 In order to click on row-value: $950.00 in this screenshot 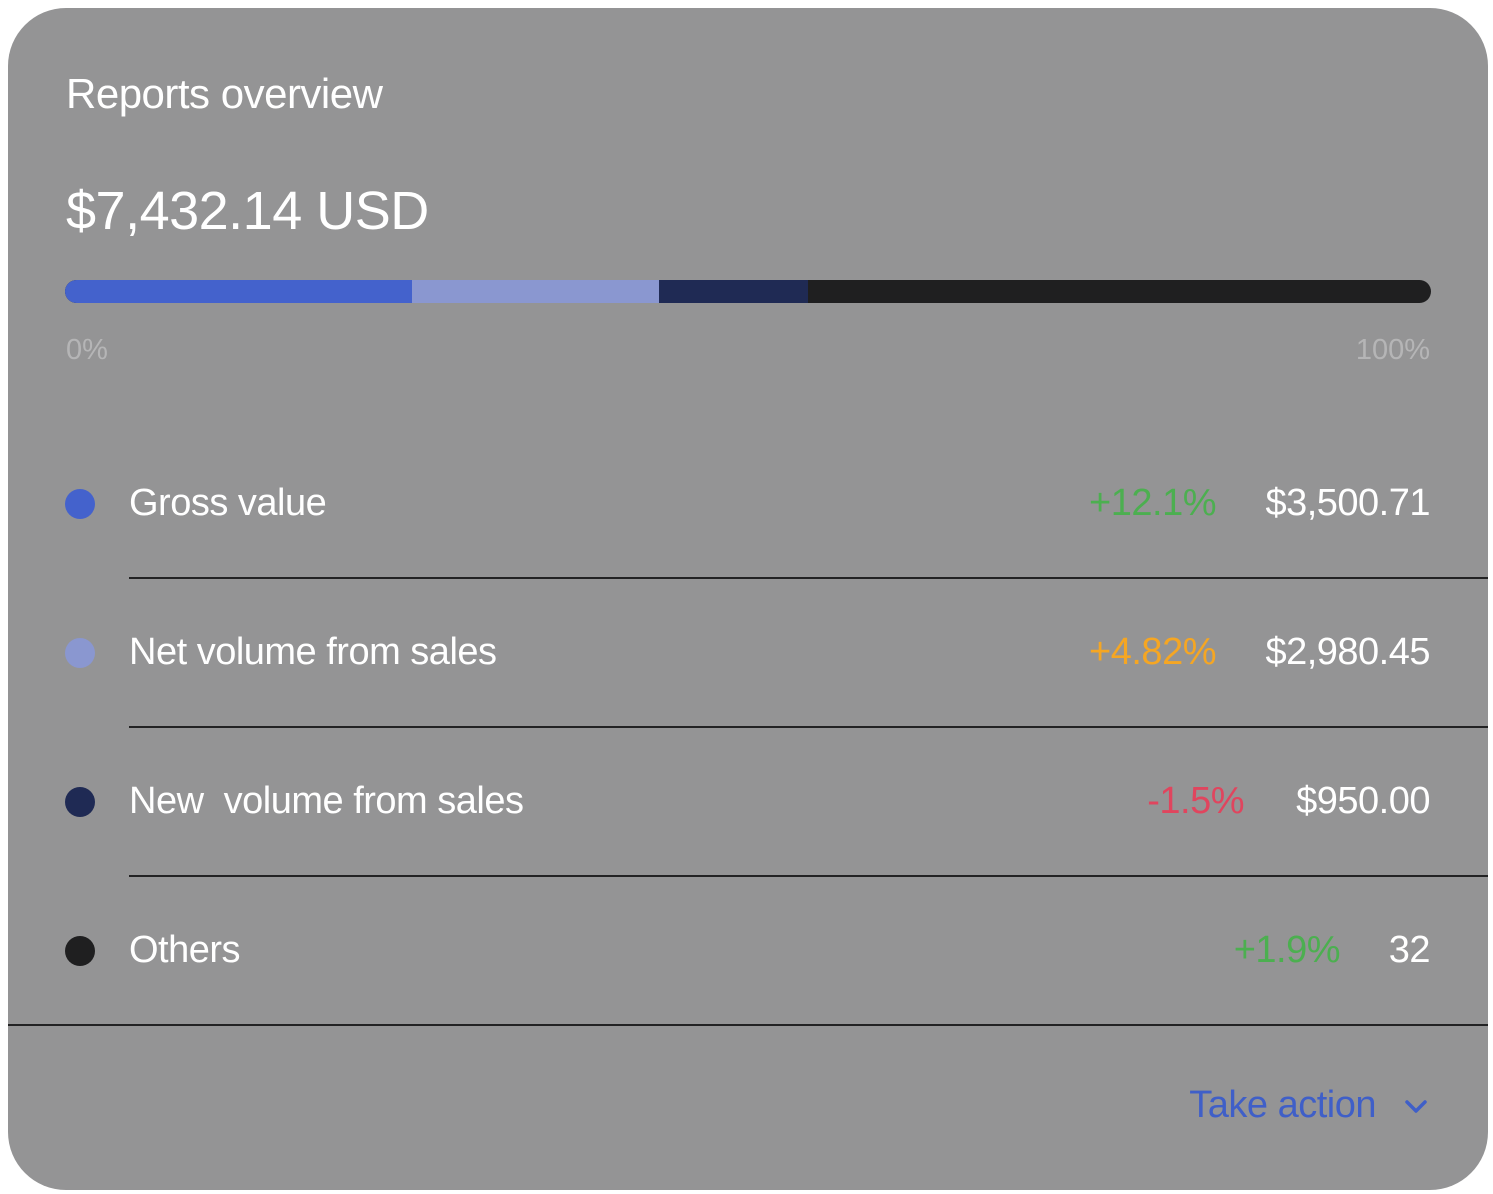, I will do `click(1363, 801)`.